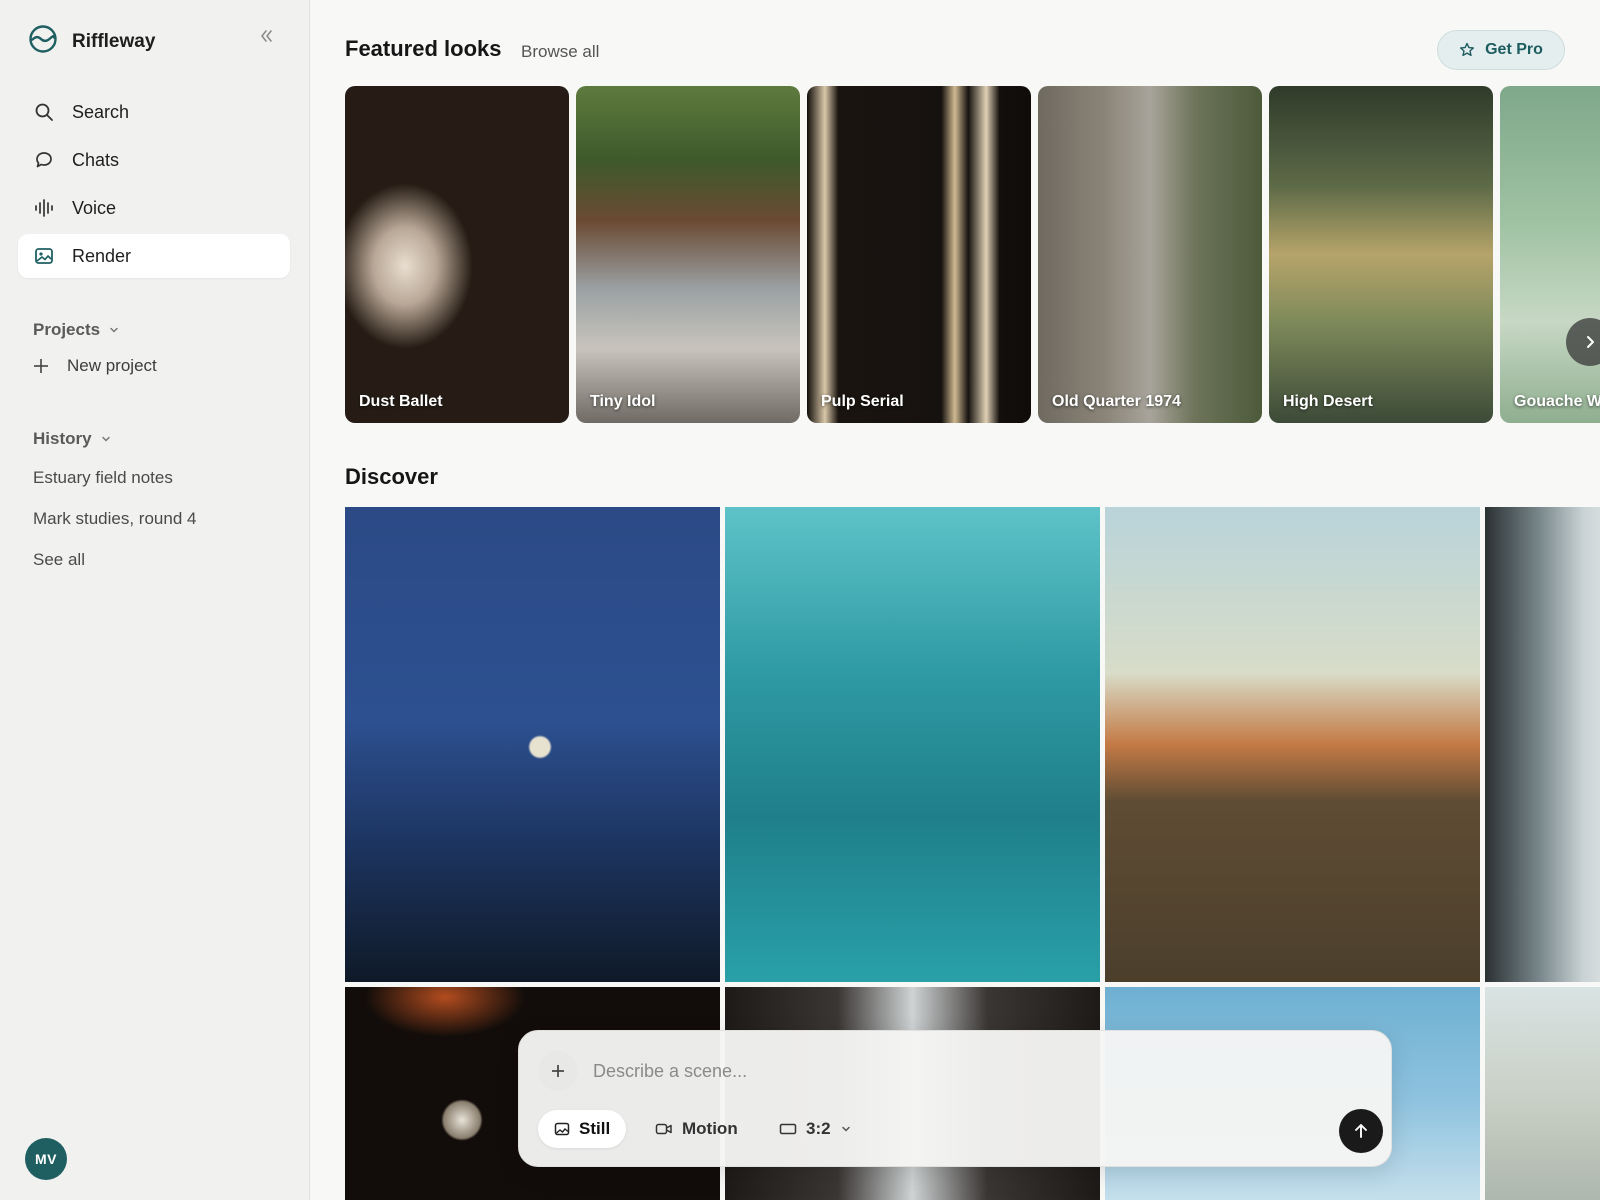 The height and width of the screenshot is (1200, 1600). Describe the element at coordinates (688, 254) in the screenshot. I see `featured-card: Tiny Idol` at that location.